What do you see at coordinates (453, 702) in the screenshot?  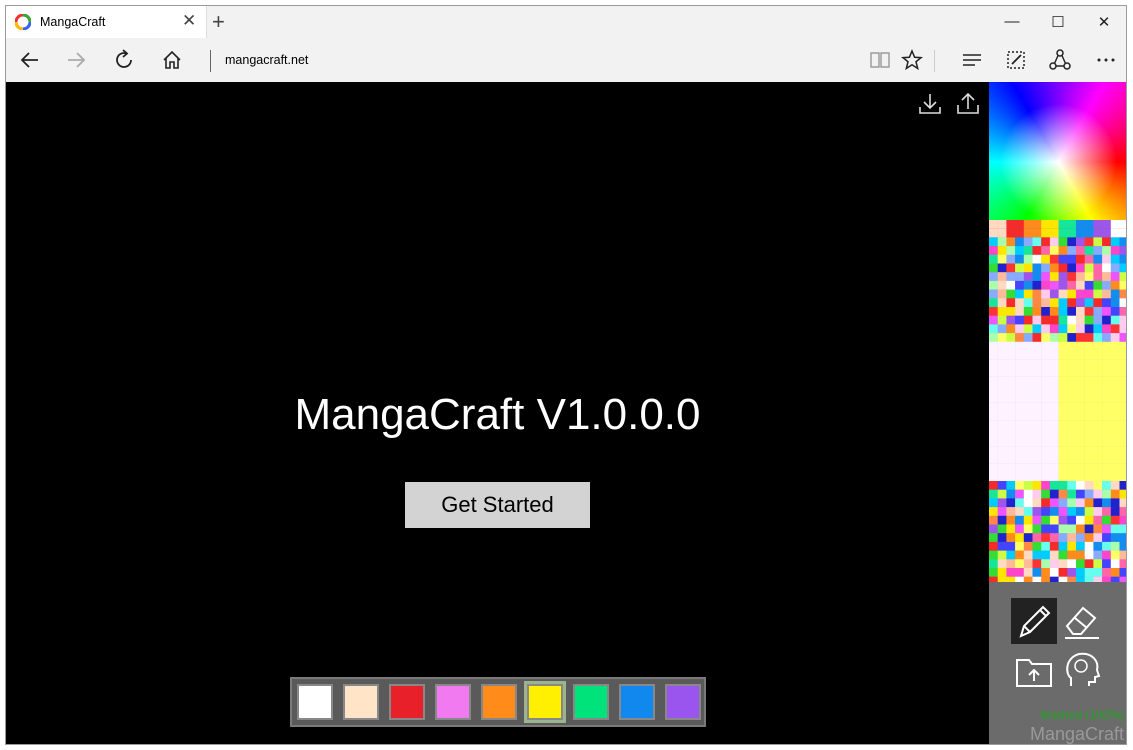 I see `color-swatch` at bounding box center [453, 702].